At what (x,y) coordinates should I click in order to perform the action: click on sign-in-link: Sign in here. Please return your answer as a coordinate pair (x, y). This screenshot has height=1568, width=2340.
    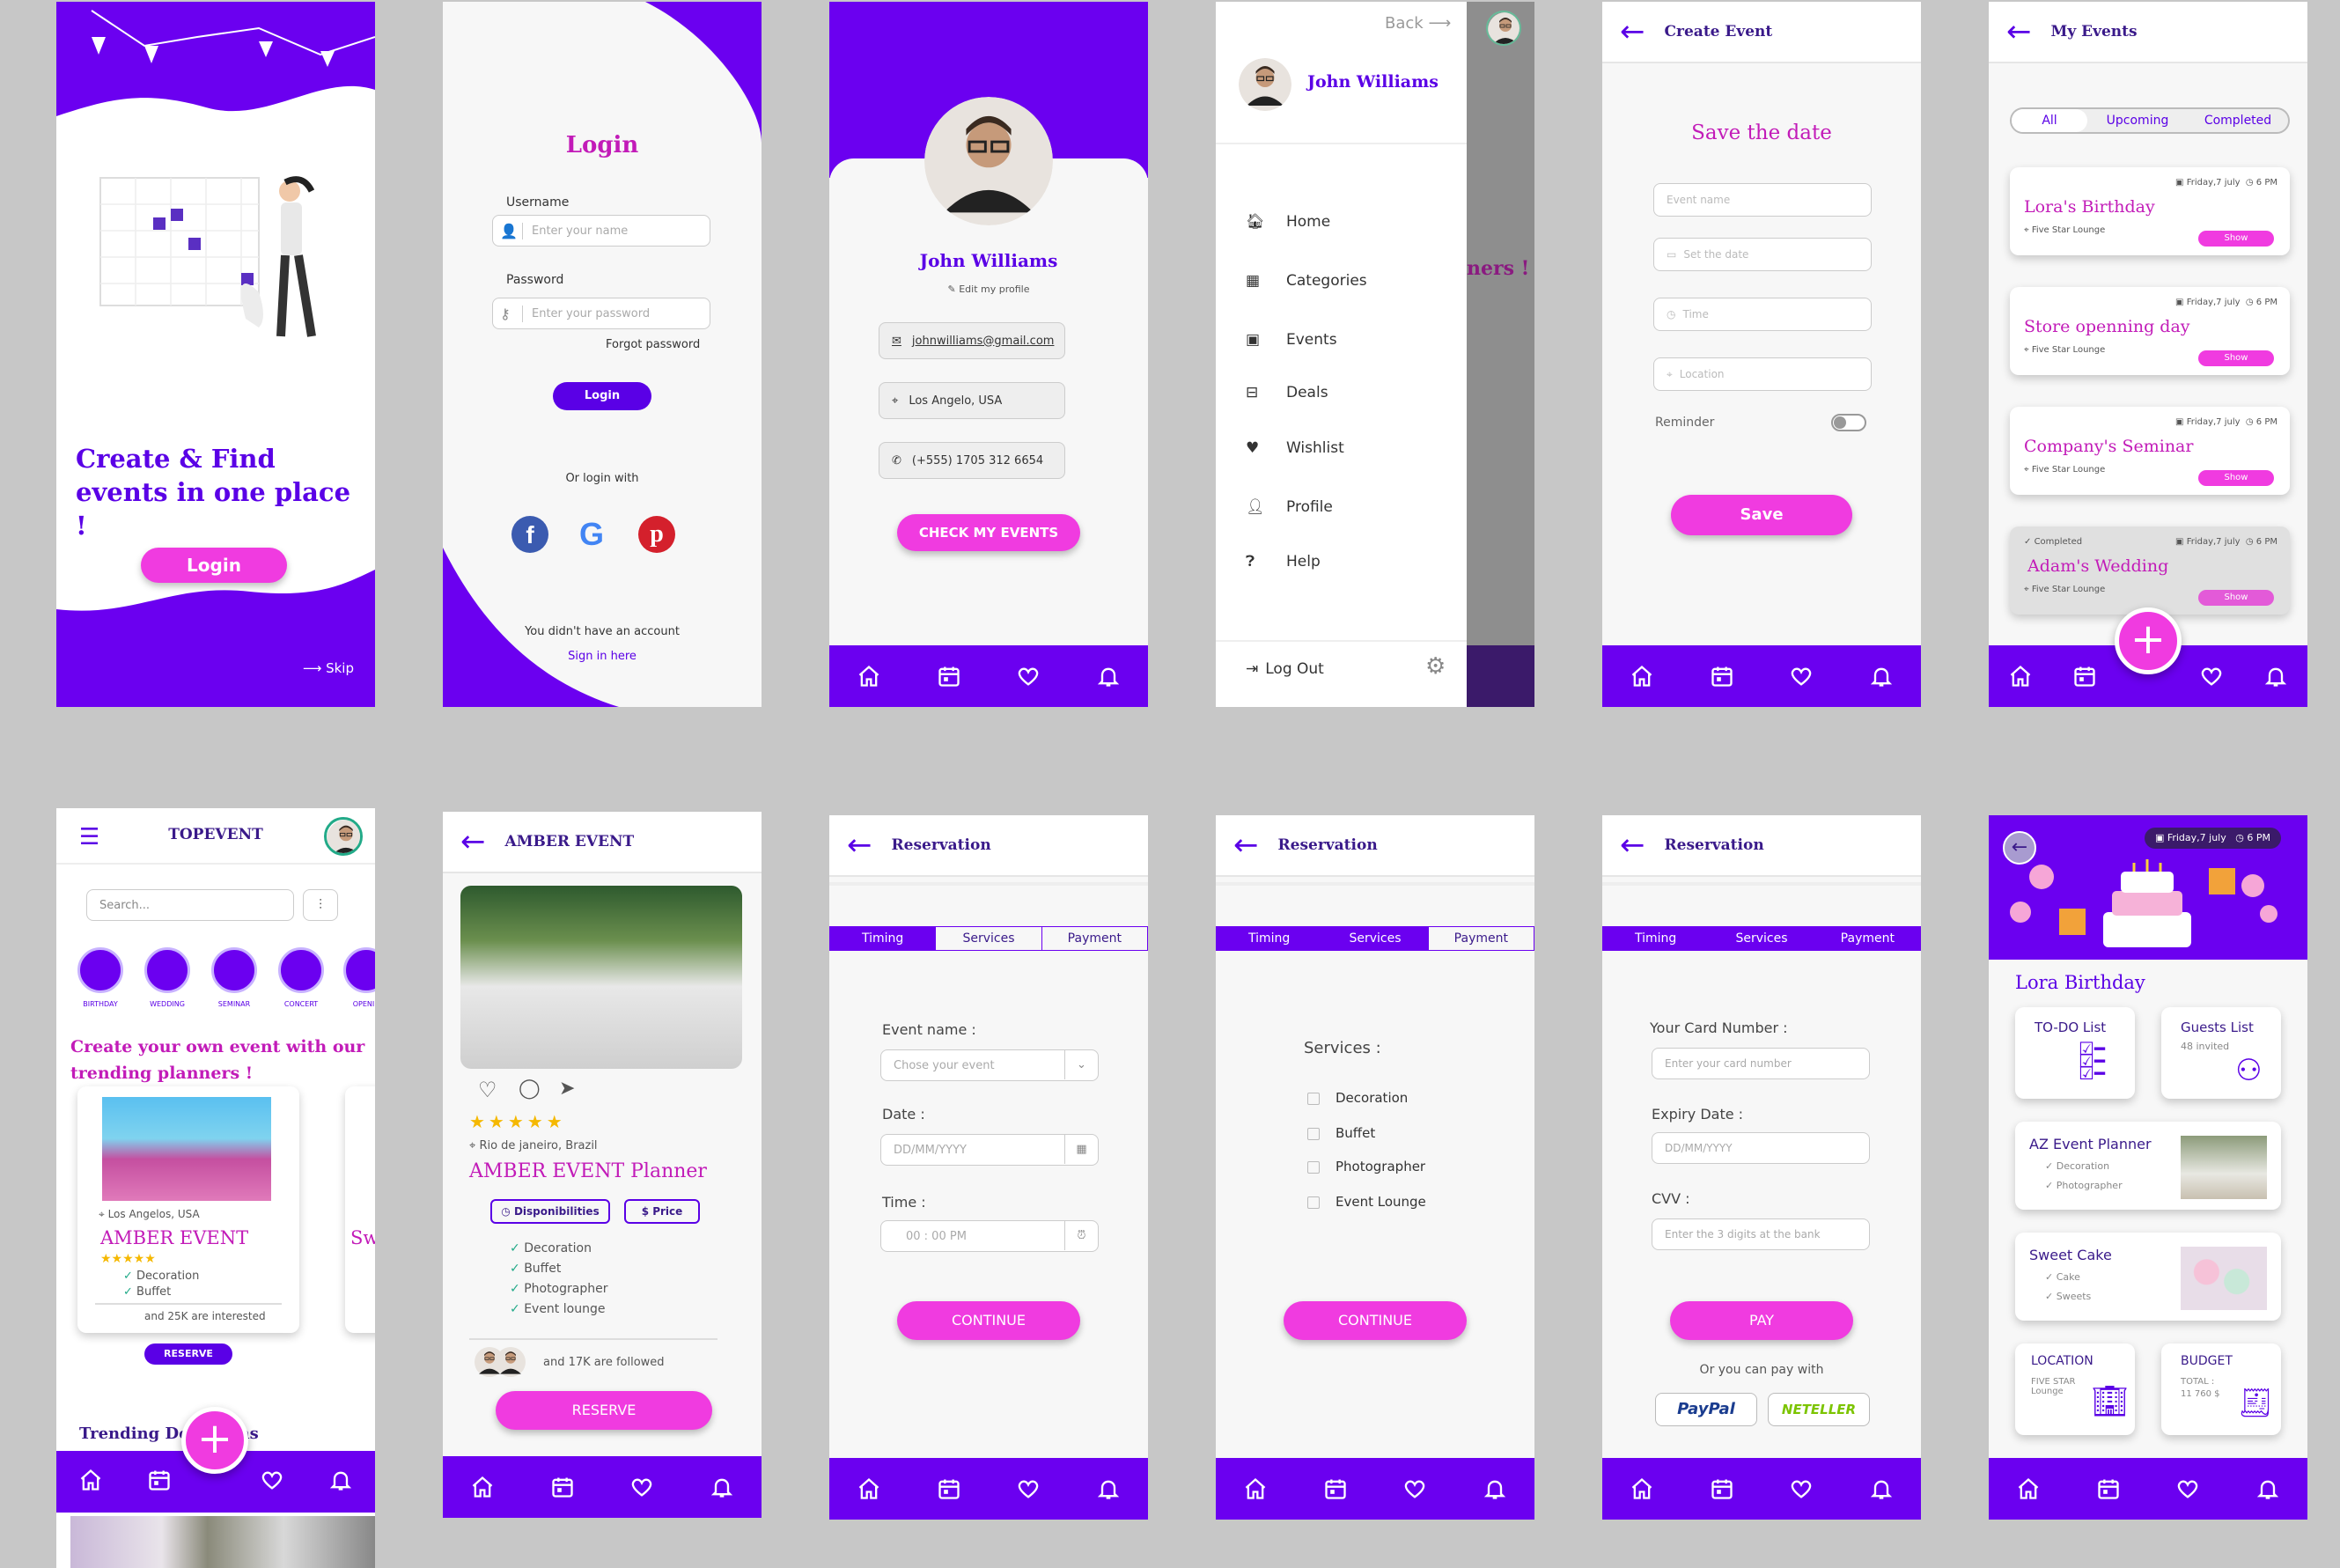
    Looking at the image, I should click on (602, 656).